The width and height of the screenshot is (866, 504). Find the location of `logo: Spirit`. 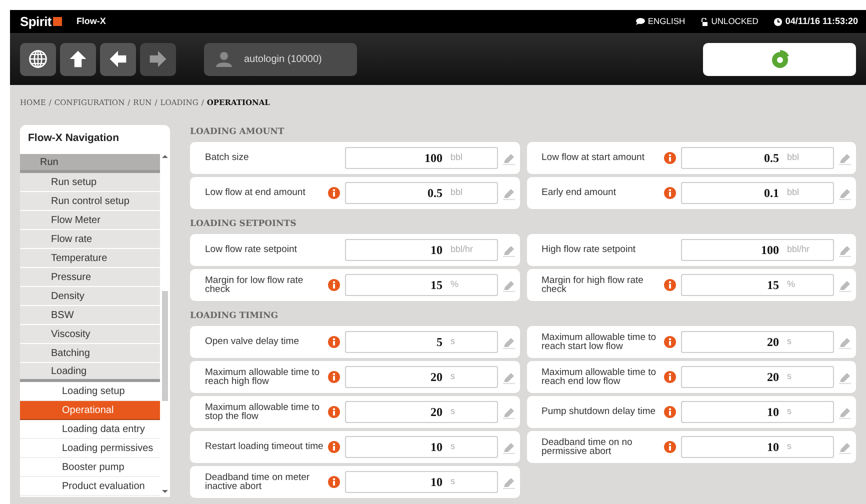

logo: Spirit is located at coordinates (36, 21).